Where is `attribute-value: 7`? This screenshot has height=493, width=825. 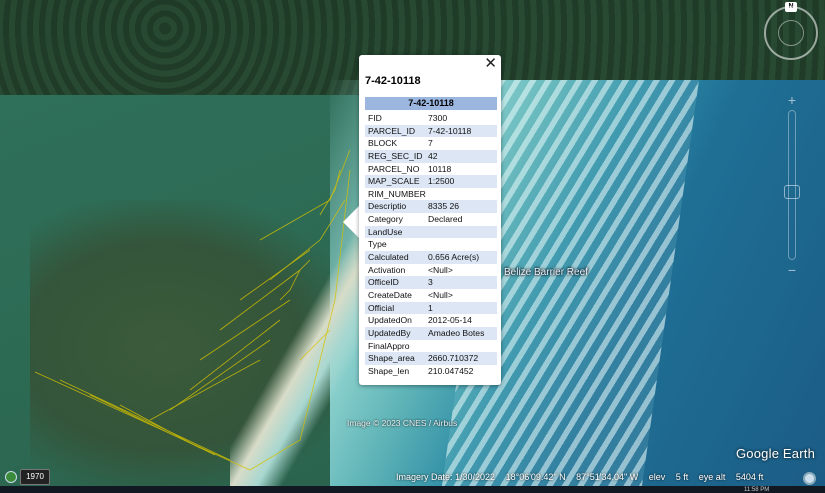
attribute-value: 7 is located at coordinates (430, 143).